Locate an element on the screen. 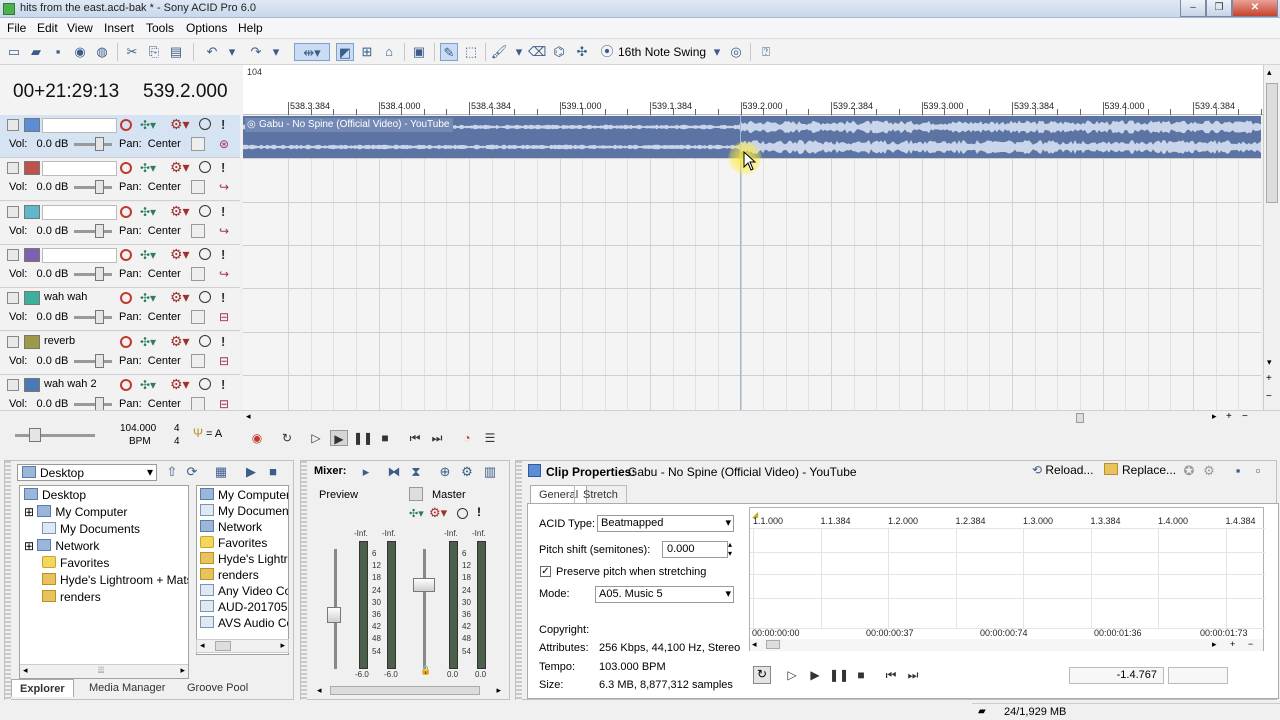 This screenshot has height=720, width=1280. scroll-down-icon: ▾ is located at coordinates (1269, 362).